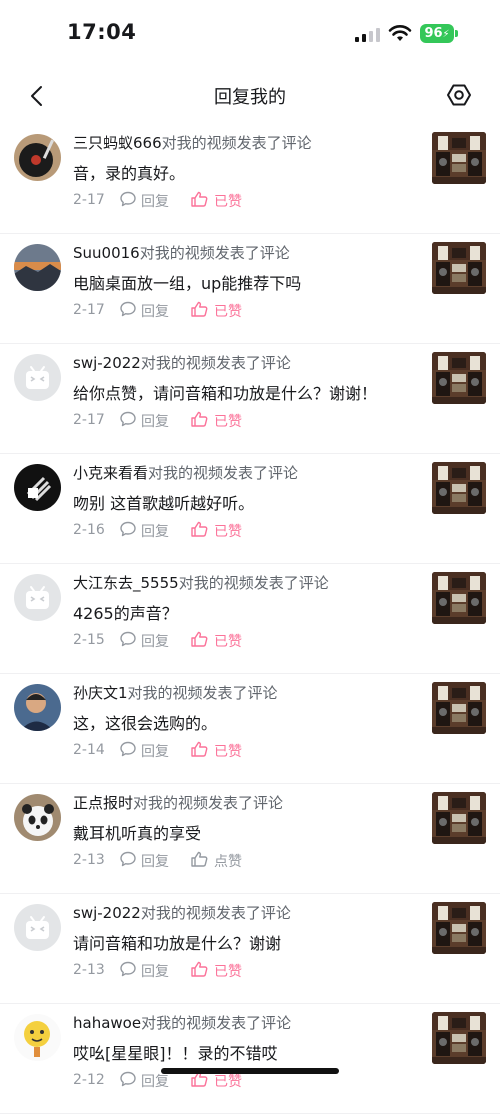 This screenshot has height=1114, width=500. Describe the element at coordinates (187, 282) in the screenshot. I see `comment-text: 电脑桌面放一组，up能推荐下吗` at that location.